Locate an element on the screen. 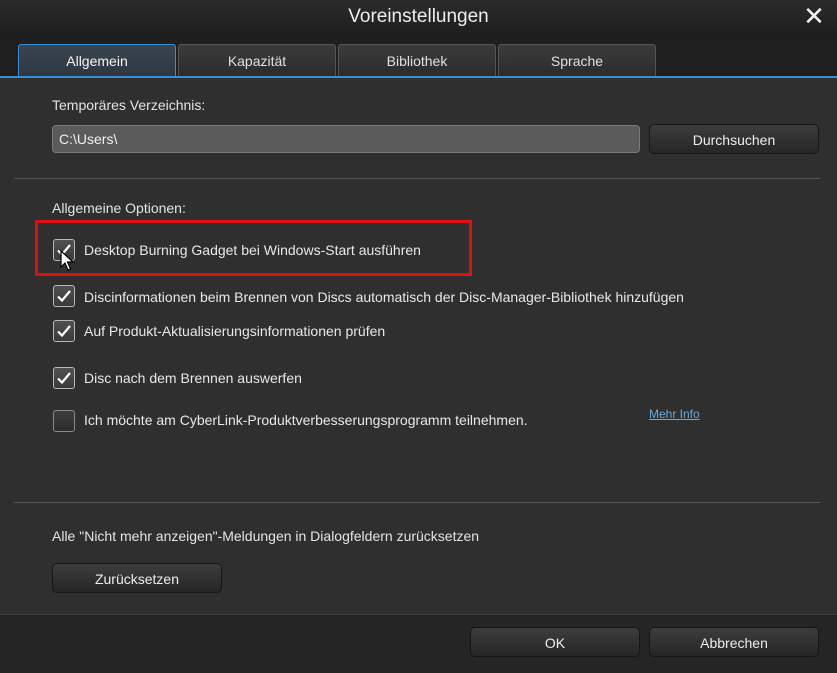 This screenshot has width=837, height=673. general-options-heading: Allgemeine Optionen: is located at coordinates (119, 208).